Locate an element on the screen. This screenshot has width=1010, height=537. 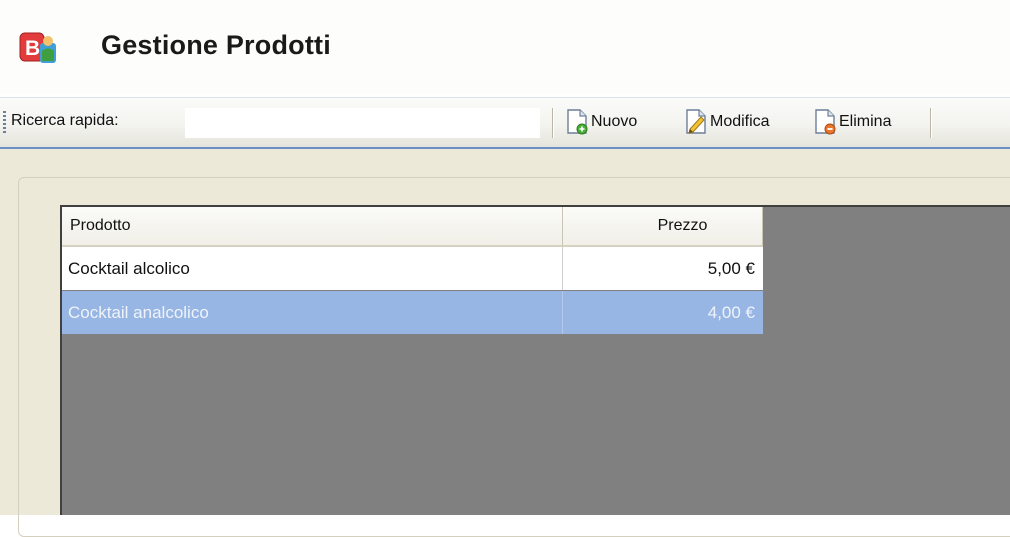
column-header-prezzo: Prezzo is located at coordinates (663, 227).